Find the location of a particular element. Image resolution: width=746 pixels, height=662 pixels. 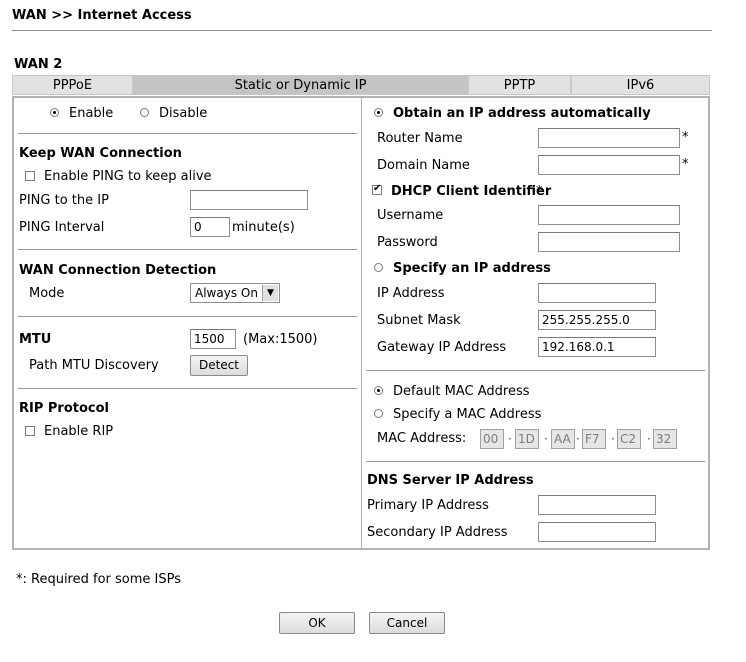

dhcp-client-checkbox is located at coordinates (377, 189).